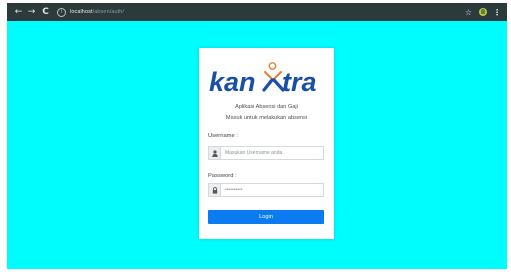 This screenshot has height=275, width=511. I want to click on password-input: ••••••••••, so click(272, 190).